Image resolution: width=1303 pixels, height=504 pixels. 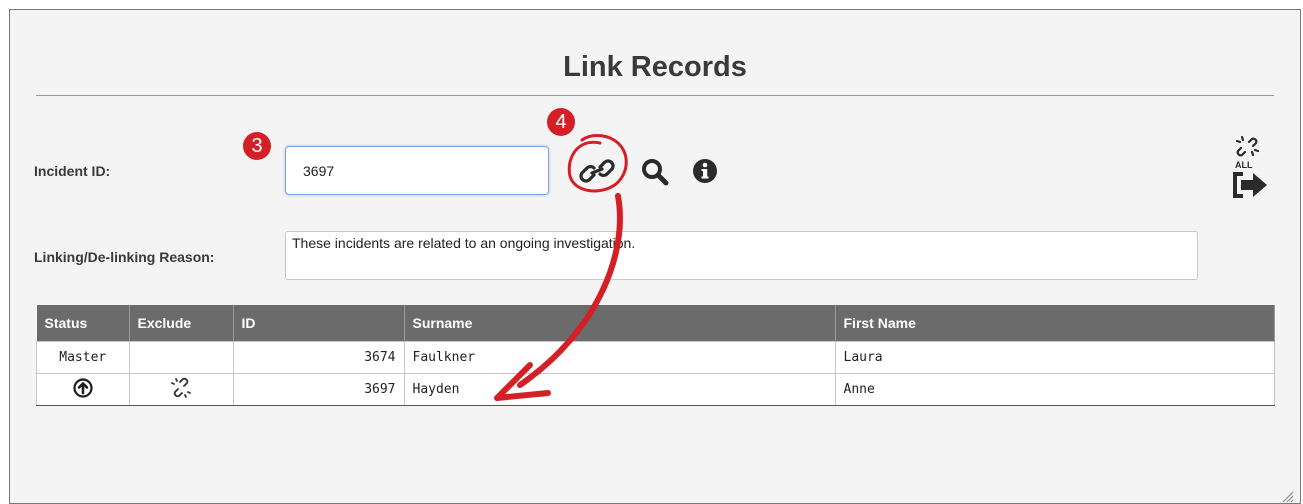 I want to click on row-first-name: Anne, so click(x=1054, y=389).